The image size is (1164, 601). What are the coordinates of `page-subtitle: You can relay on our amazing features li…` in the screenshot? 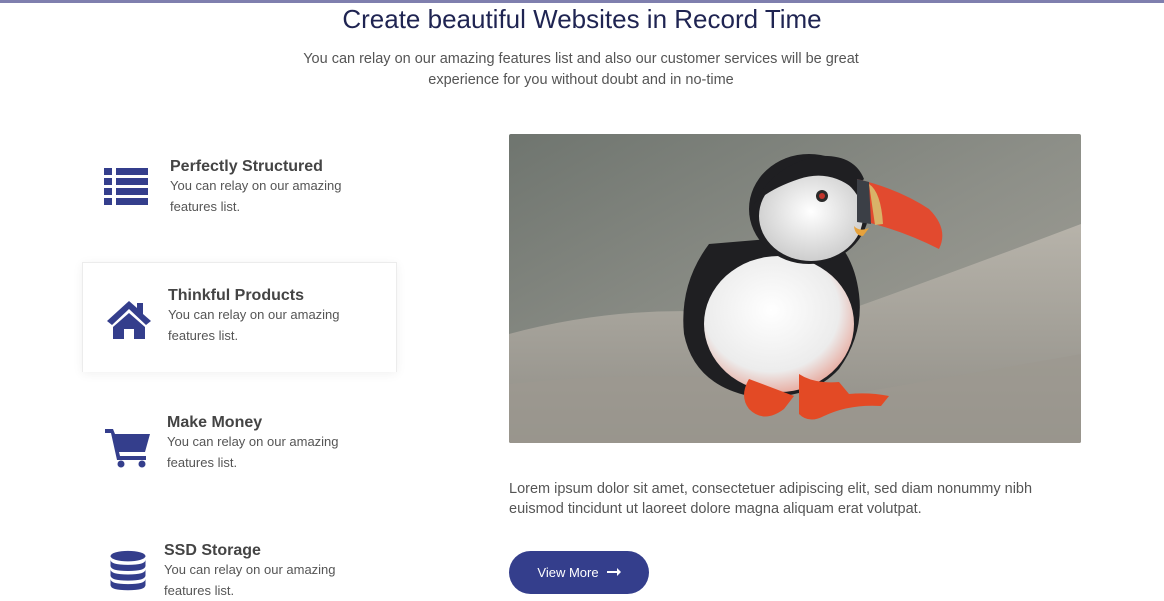 It's located at (581, 69).